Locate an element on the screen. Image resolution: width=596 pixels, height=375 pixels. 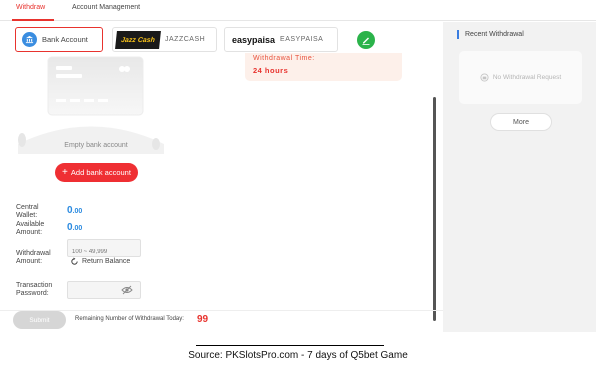
method-bank-account: Bank Account is located at coordinates (59, 39).